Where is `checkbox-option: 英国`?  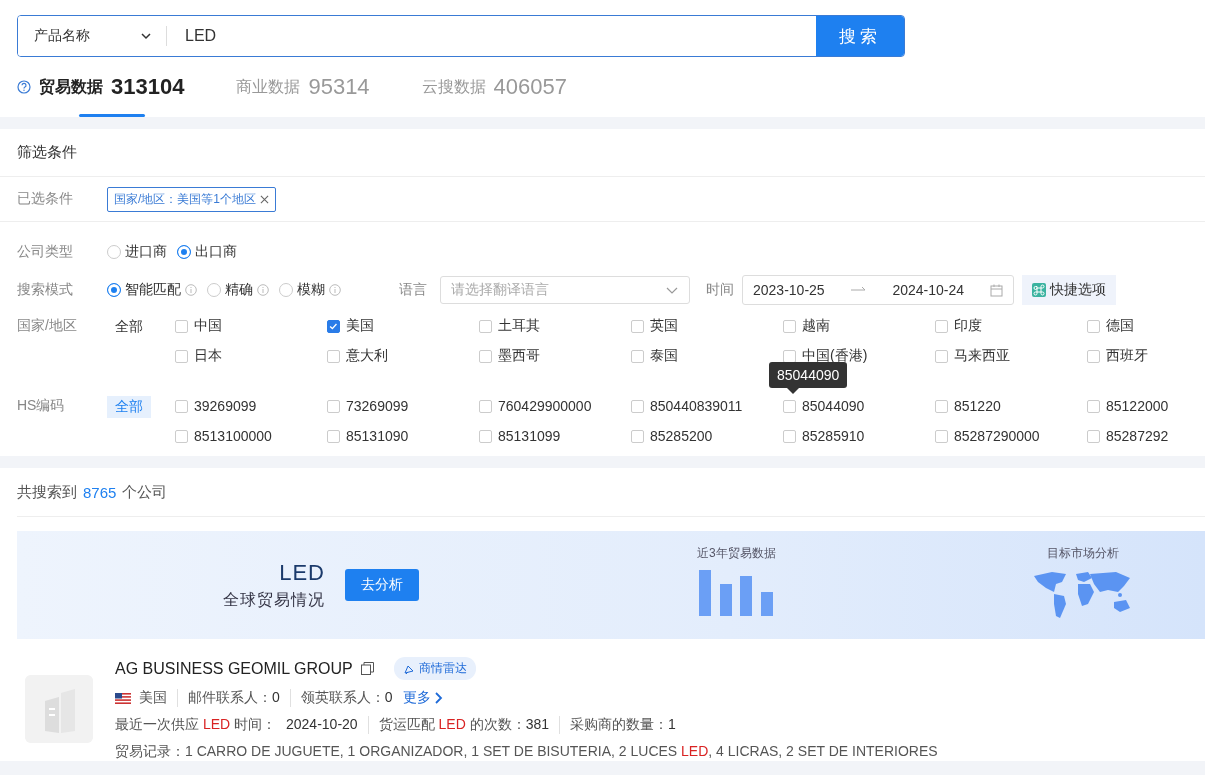
checkbox-option: 英国 is located at coordinates (707, 326).